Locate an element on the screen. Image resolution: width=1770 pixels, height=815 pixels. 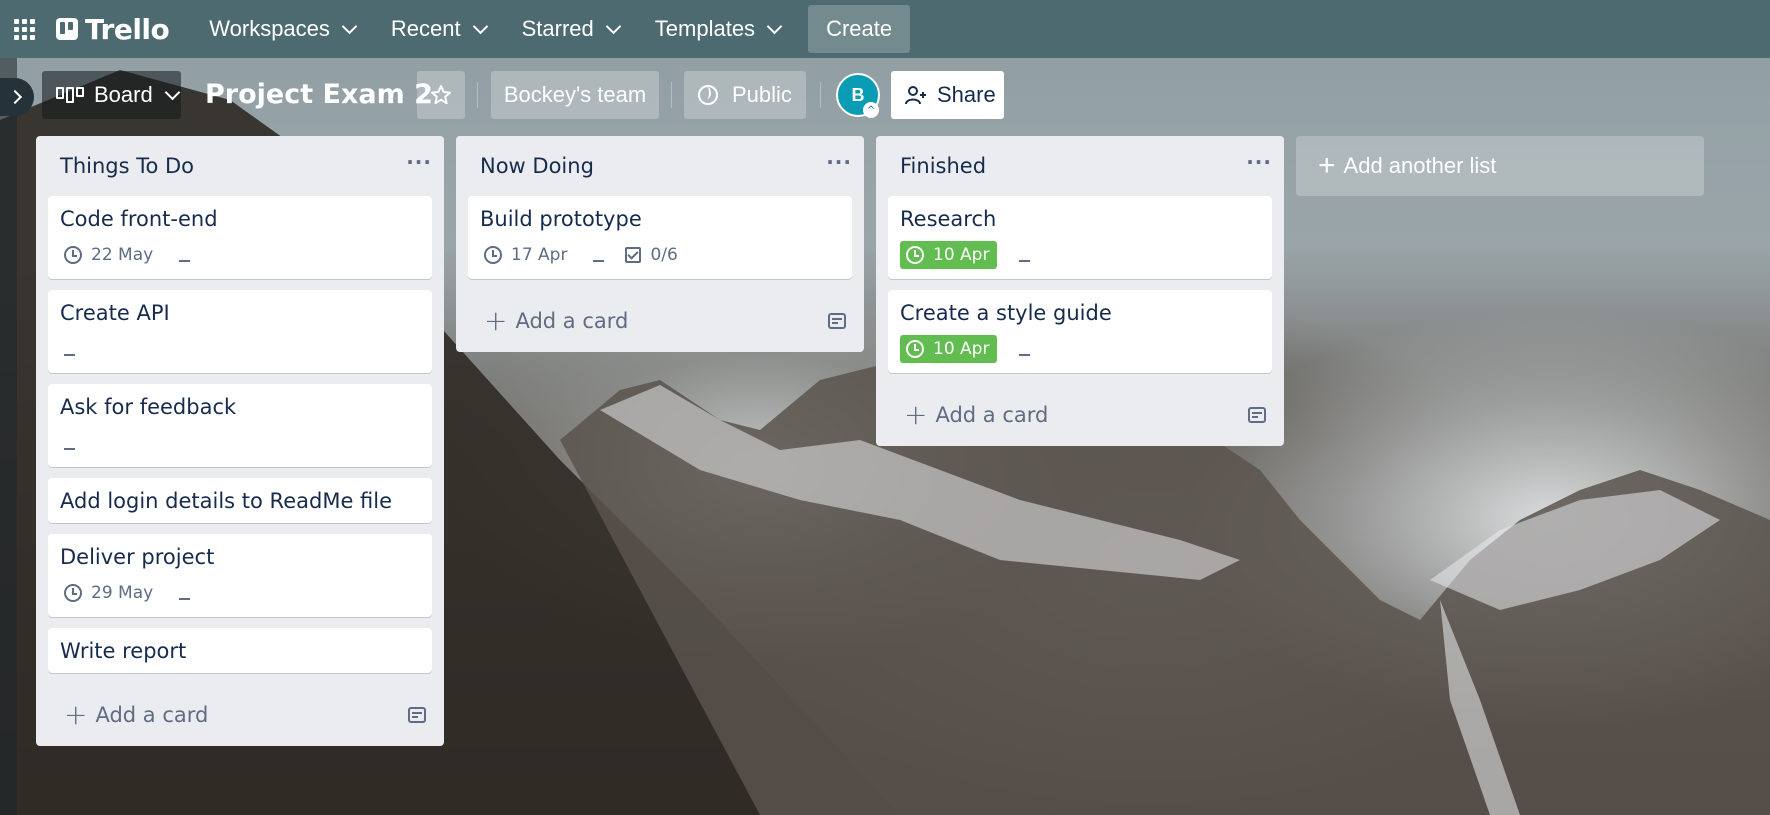
card: Ask for feedback is located at coordinates (240, 425).